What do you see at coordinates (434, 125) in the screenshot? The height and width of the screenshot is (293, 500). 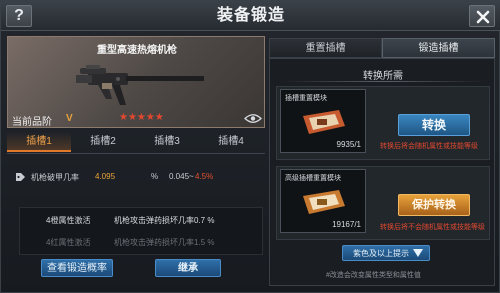 I see `convert-button: 转换` at bounding box center [434, 125].